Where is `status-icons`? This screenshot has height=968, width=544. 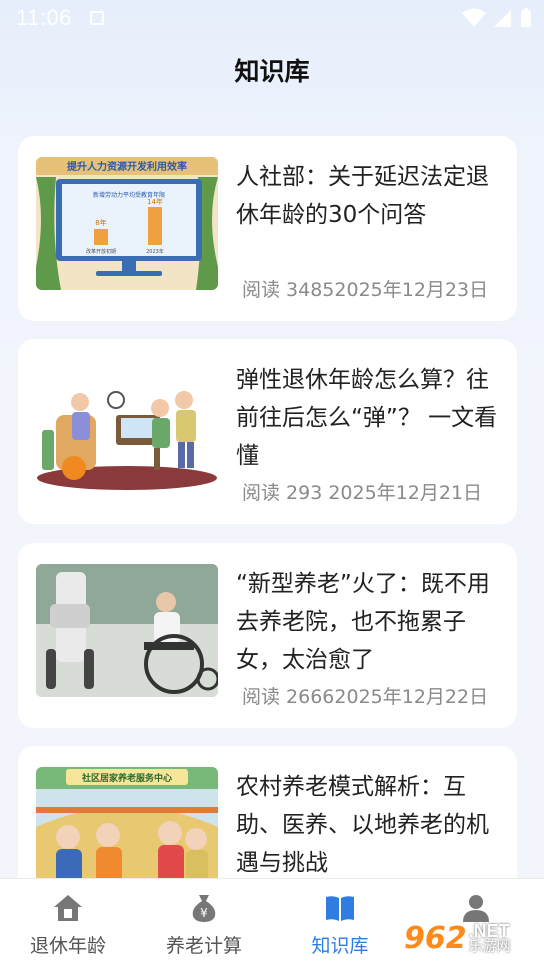
status-icons is located at coordinates (497, 18).